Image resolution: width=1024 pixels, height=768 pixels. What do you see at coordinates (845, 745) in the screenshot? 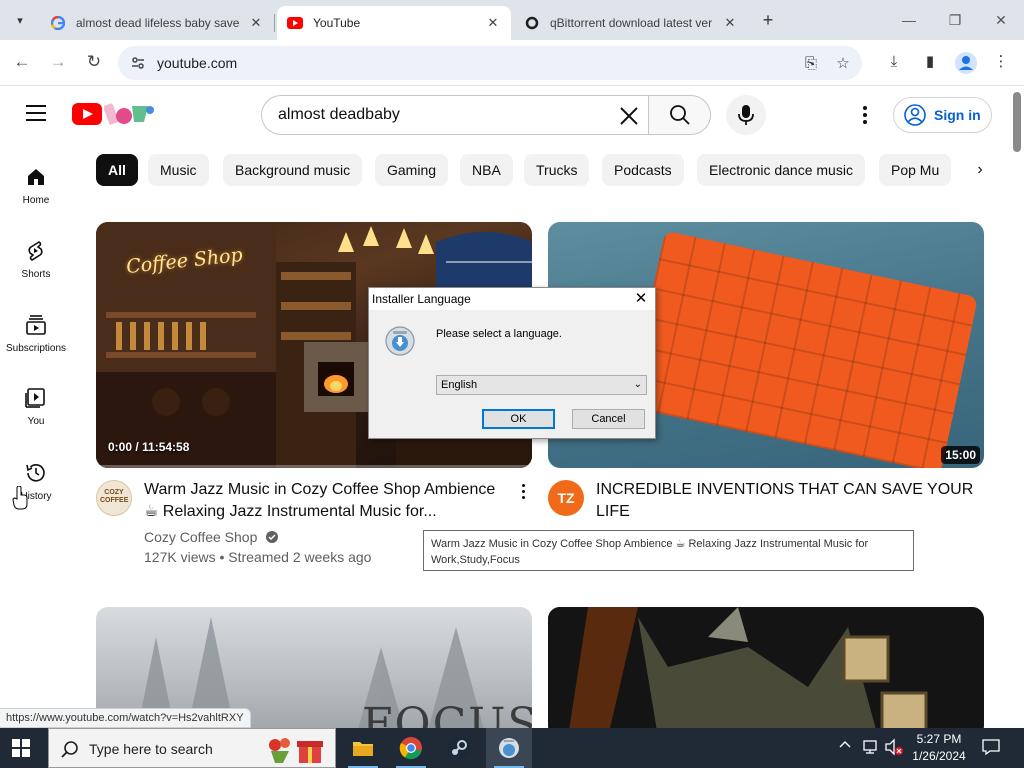
I see `show-hidden-icons-chevron-icon` at bounding box center [845, 745].